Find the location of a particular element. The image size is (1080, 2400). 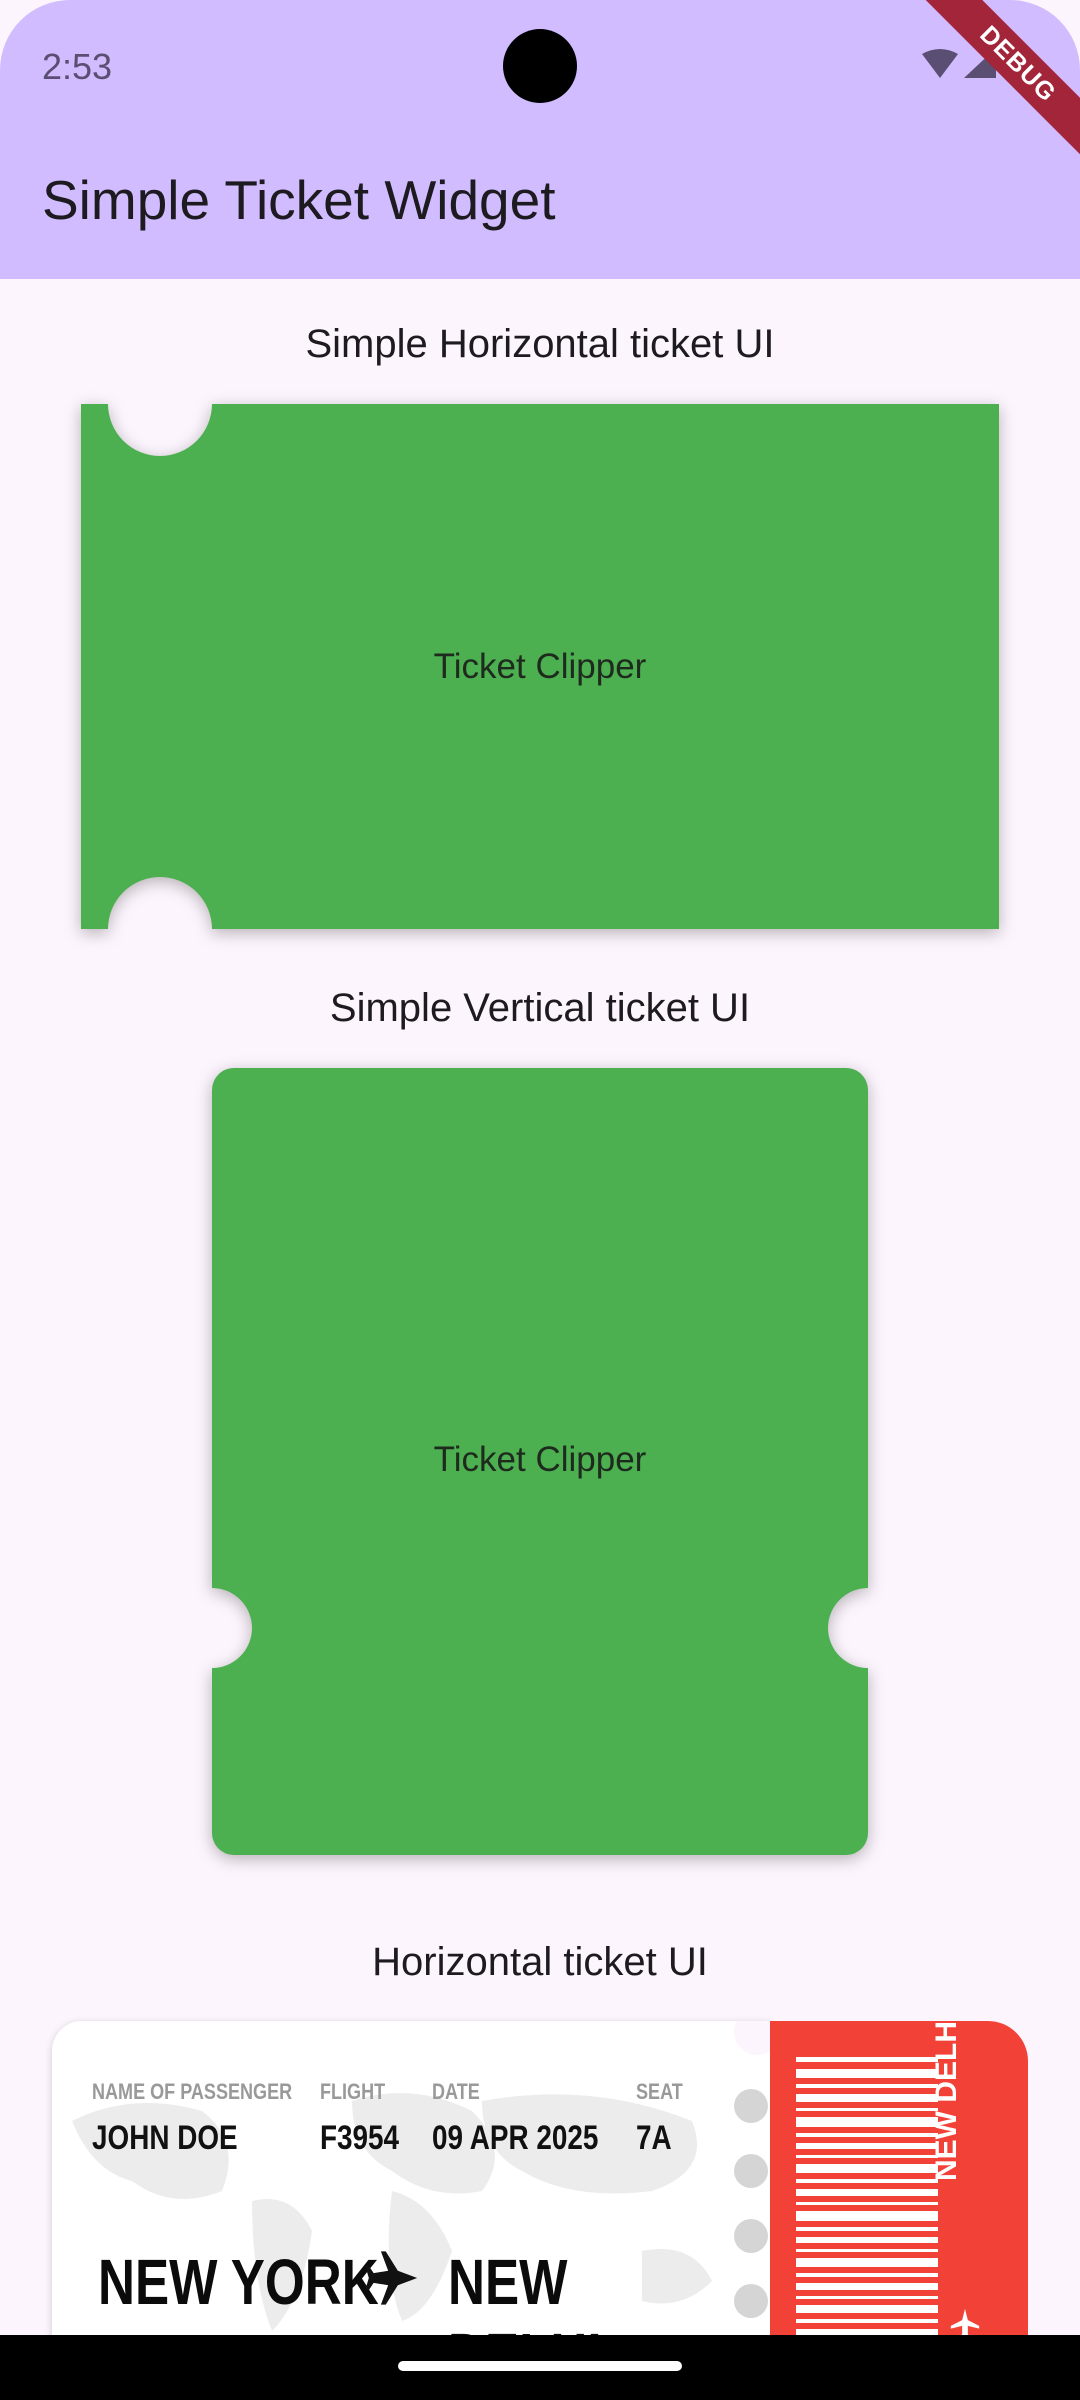

boarding-pass-stub: NEW DELHI is located at coordinates (899, 2191).